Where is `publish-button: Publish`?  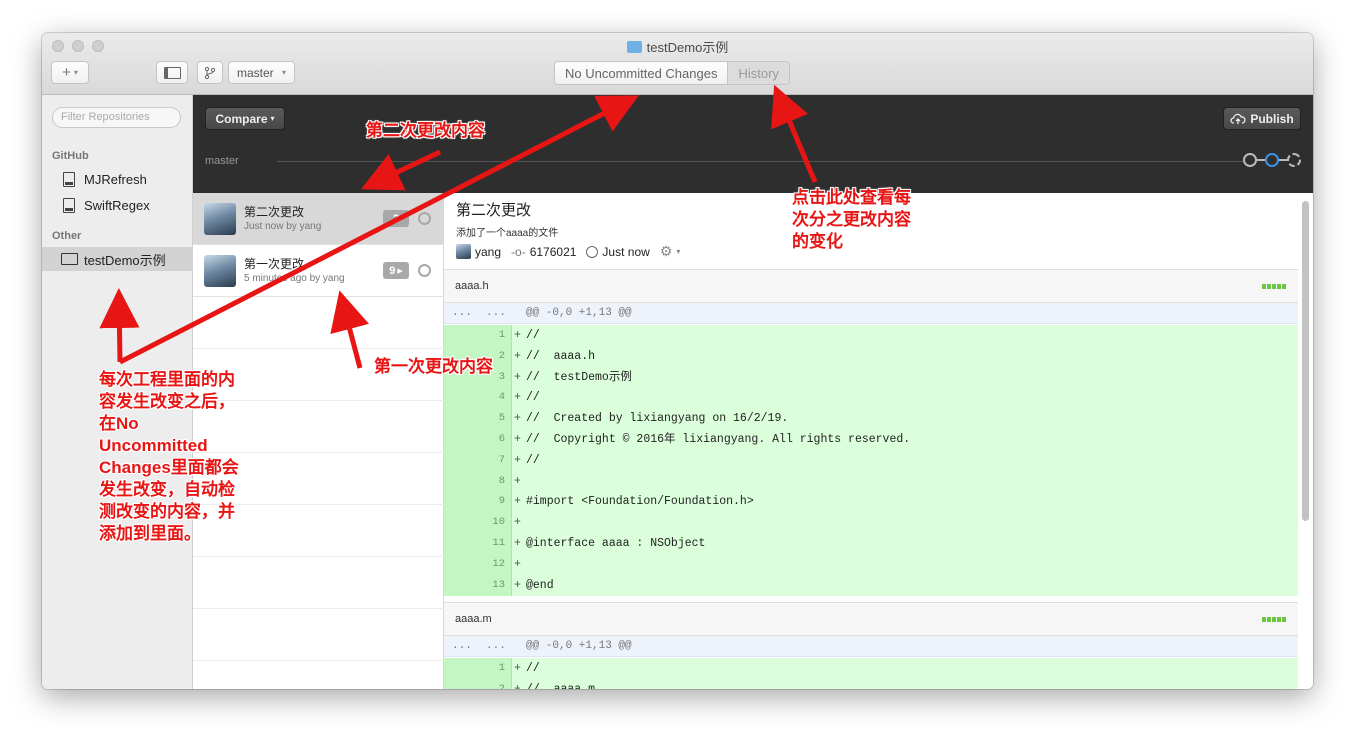 publish-button: Publish is located at coordinates (1262, 118).